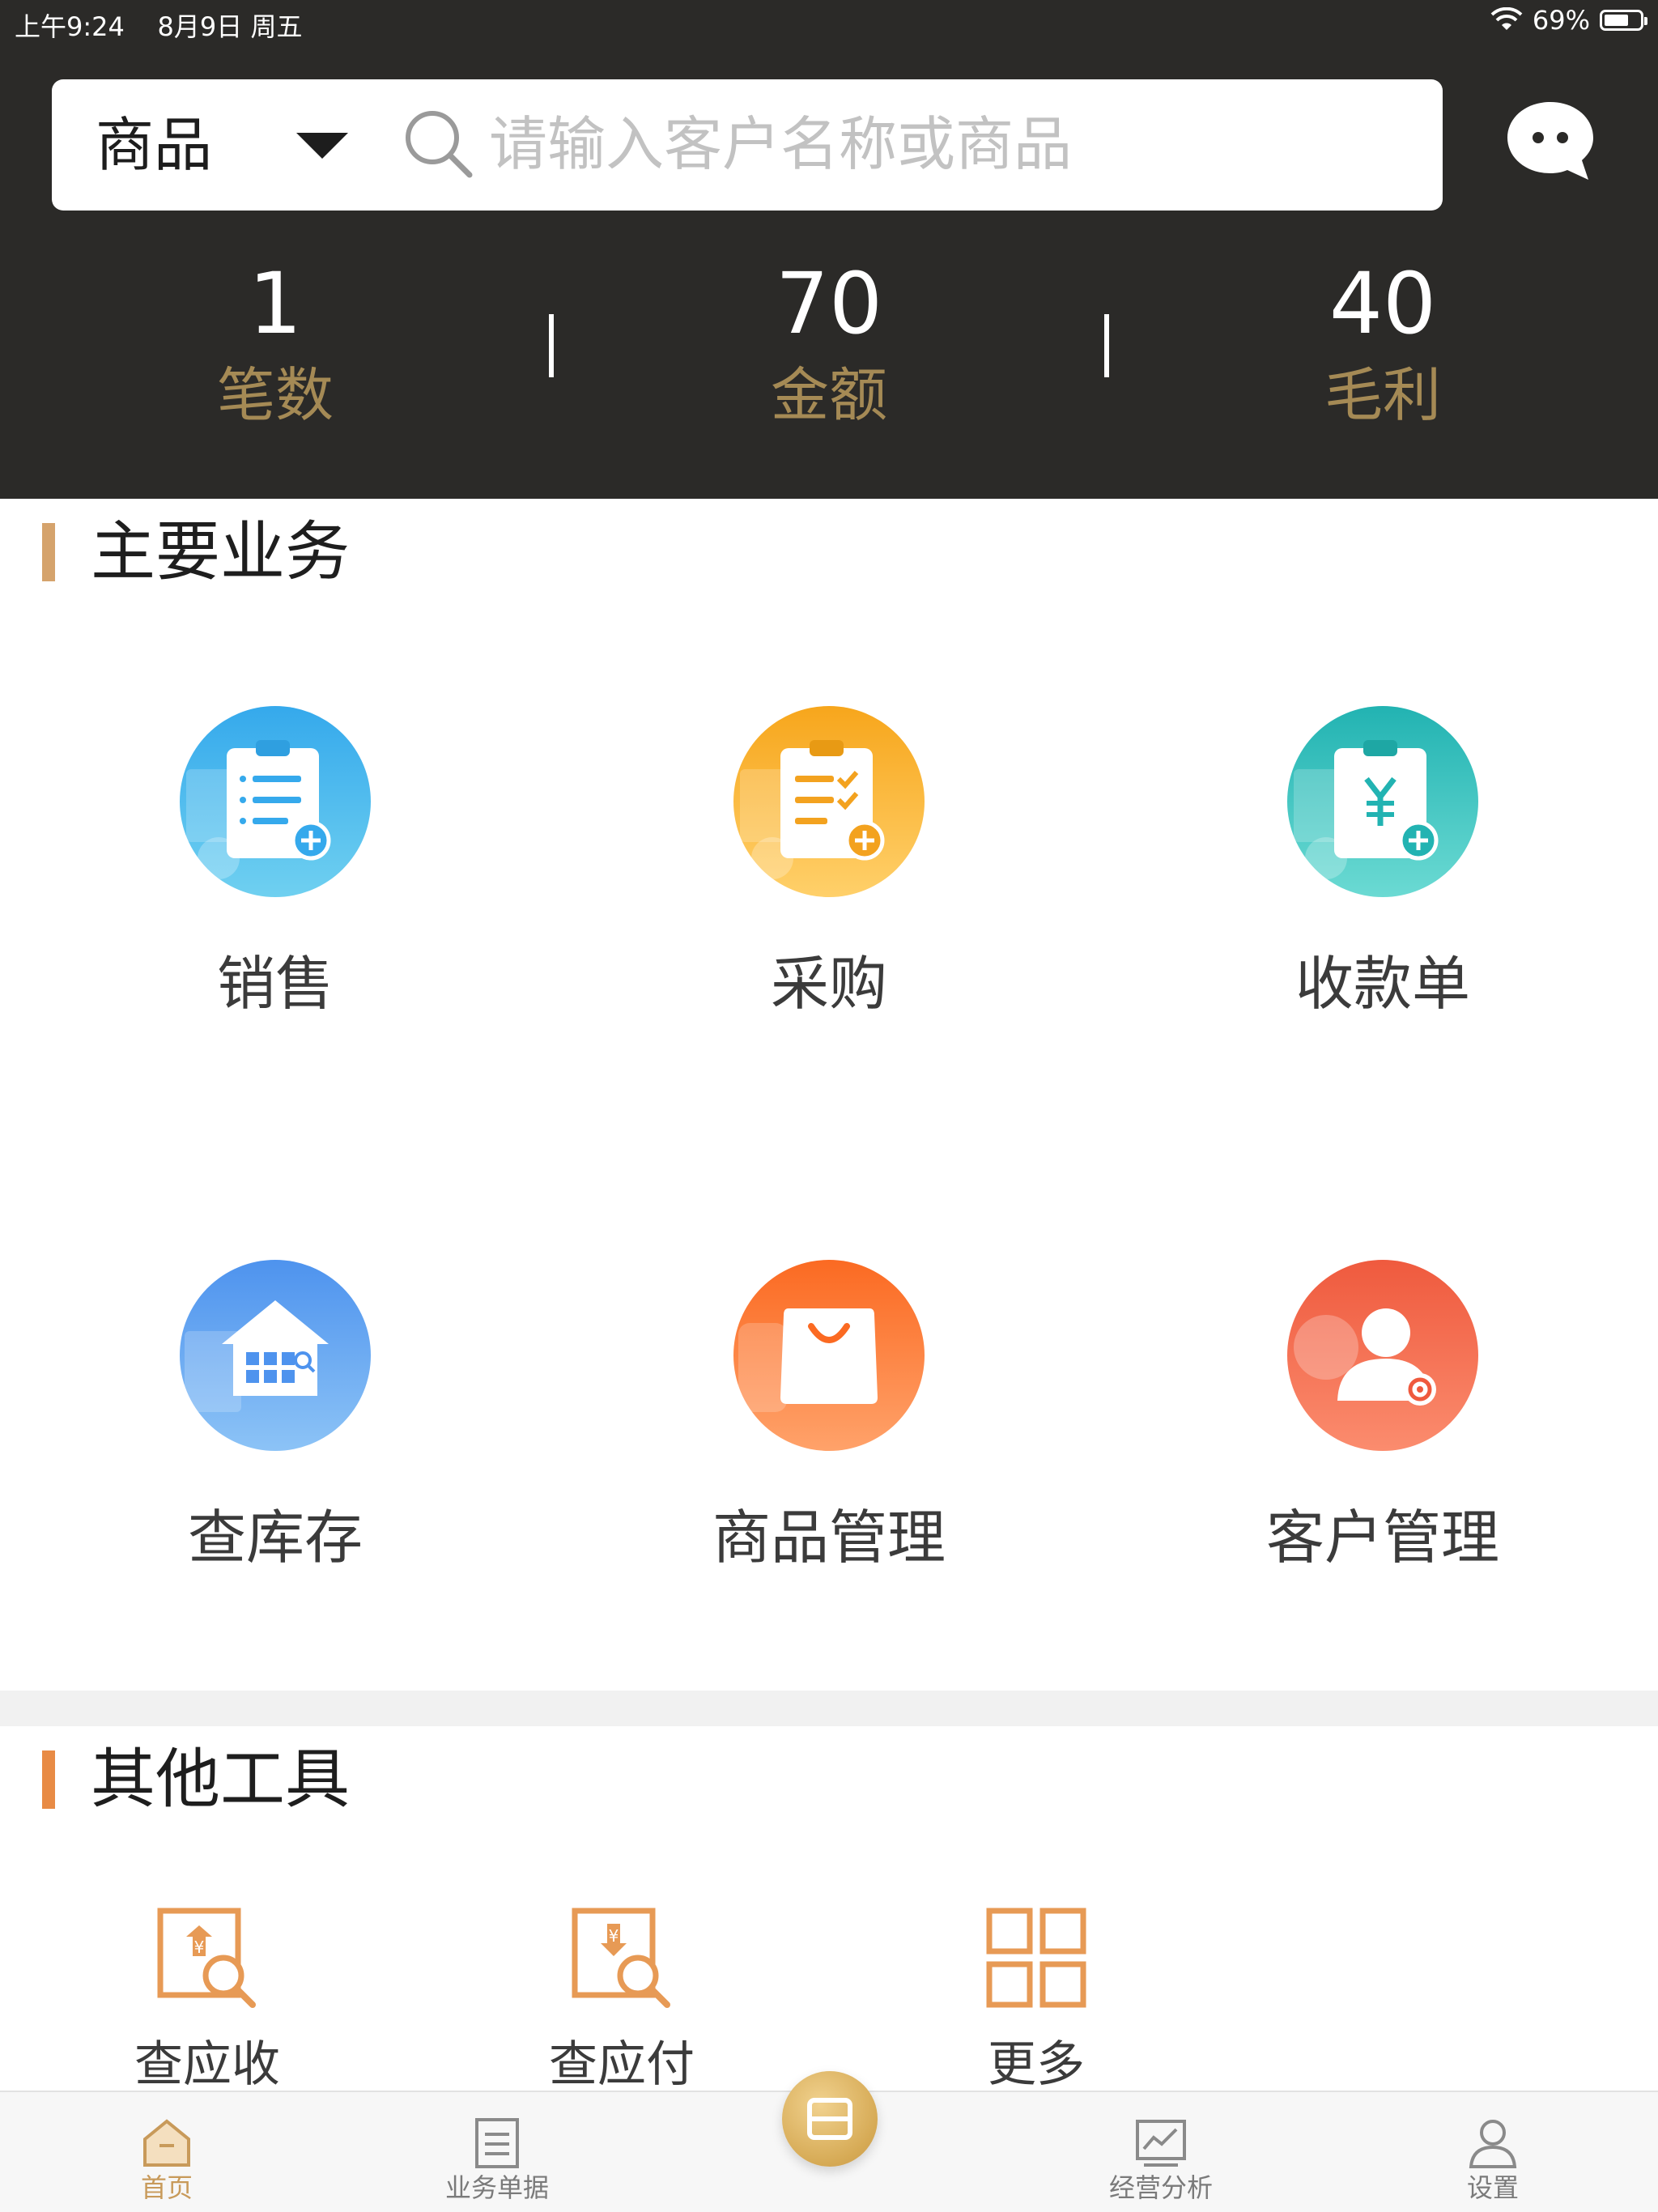  Describe the element at coordinates (275, 395) in the screenshot. I see `stat-count-label: 笔数` at that location.